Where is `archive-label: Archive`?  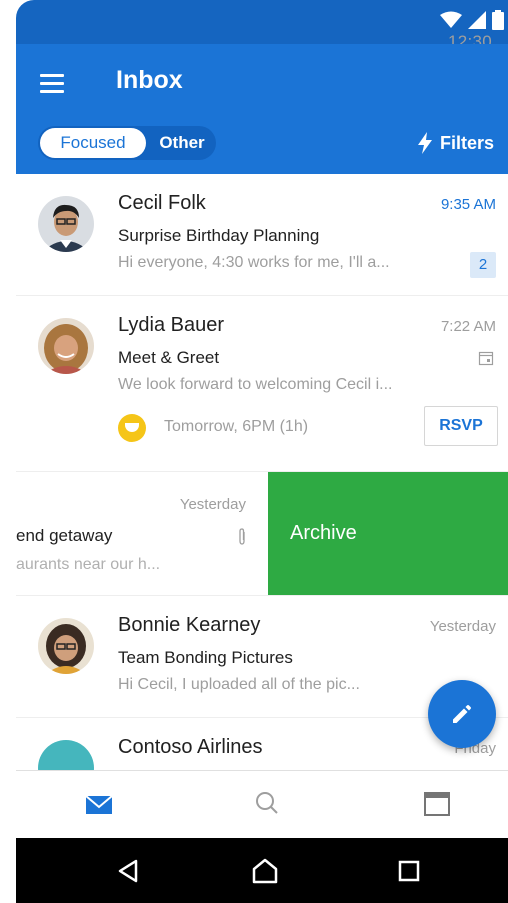
archive-label: Archive is located at coordinates (323, 533).